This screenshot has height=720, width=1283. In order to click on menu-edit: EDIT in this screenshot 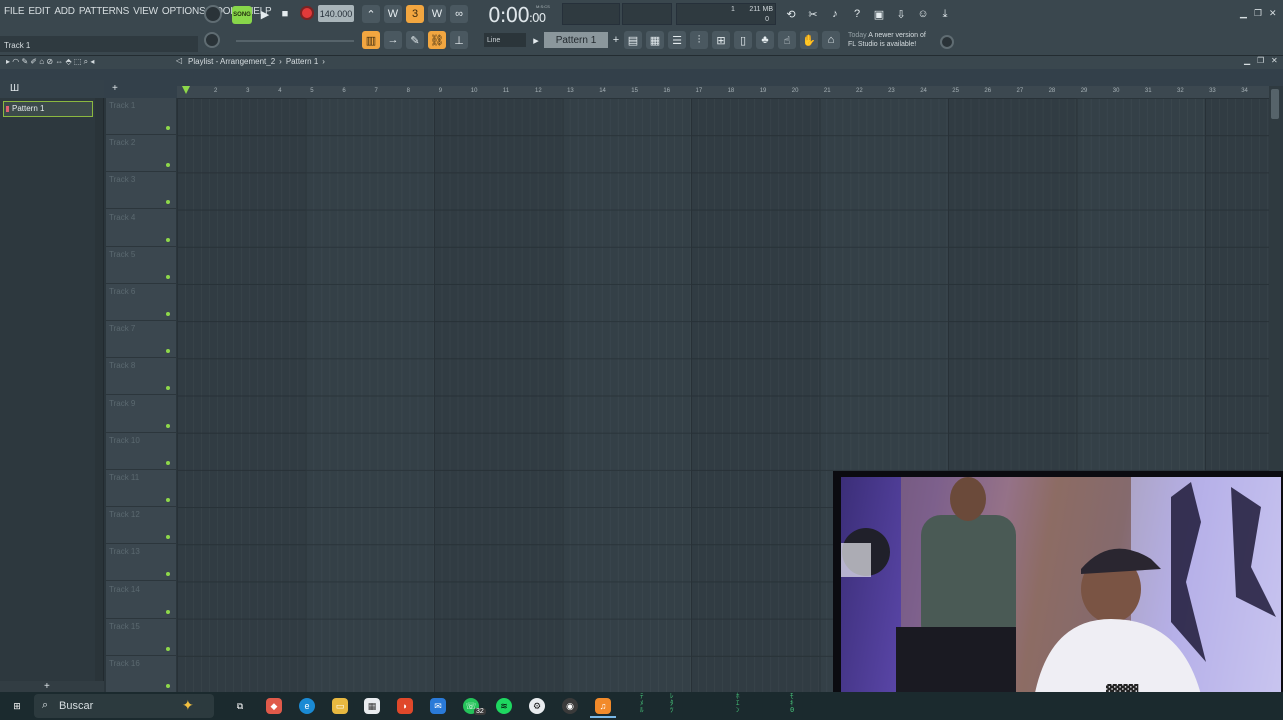, I will do `click(39, 11)`.